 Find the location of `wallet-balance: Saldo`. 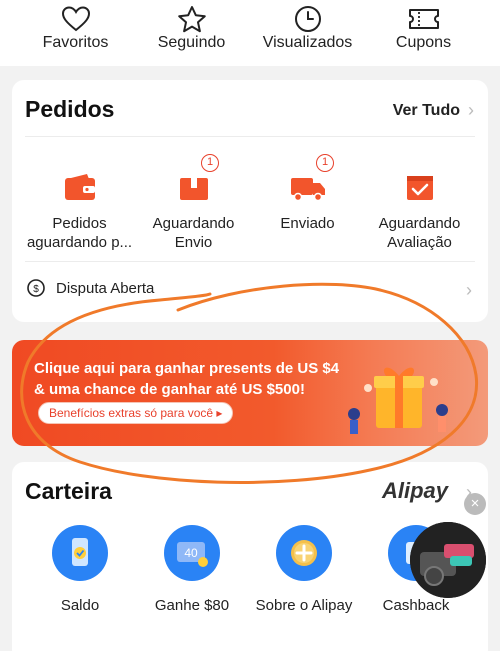

wallet-balance: Saldo is located at coordinates (80, 569).